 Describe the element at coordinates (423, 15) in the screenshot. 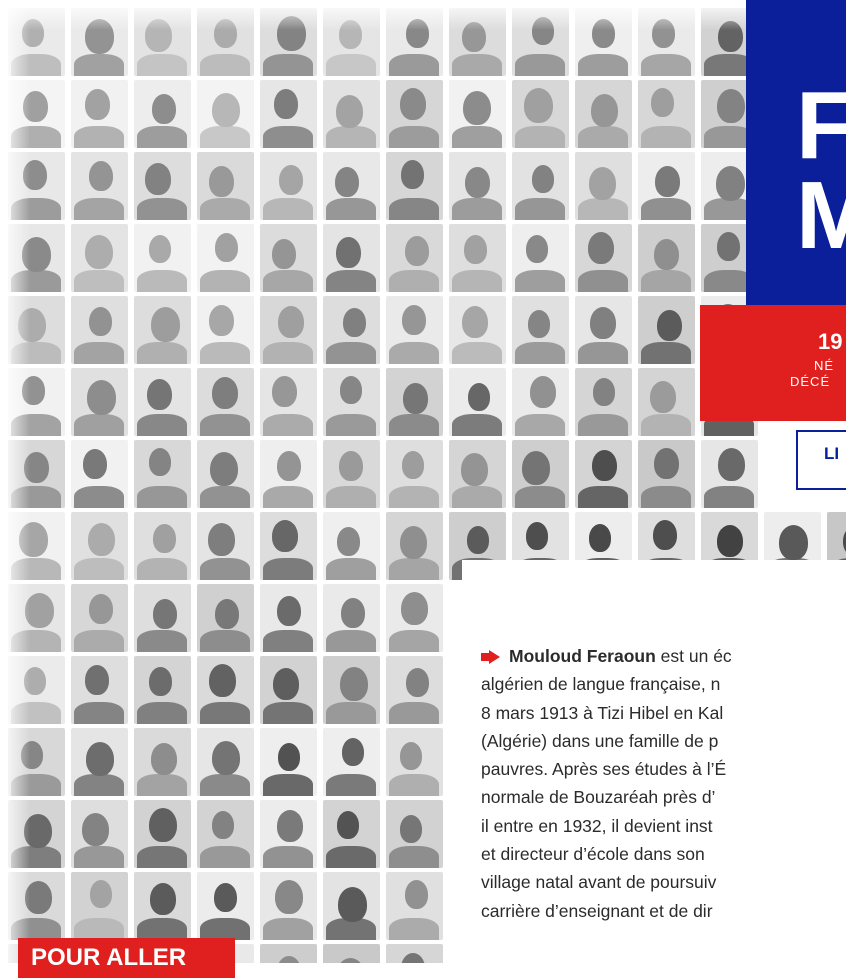

I see `mosaic-fade-top` at that location.